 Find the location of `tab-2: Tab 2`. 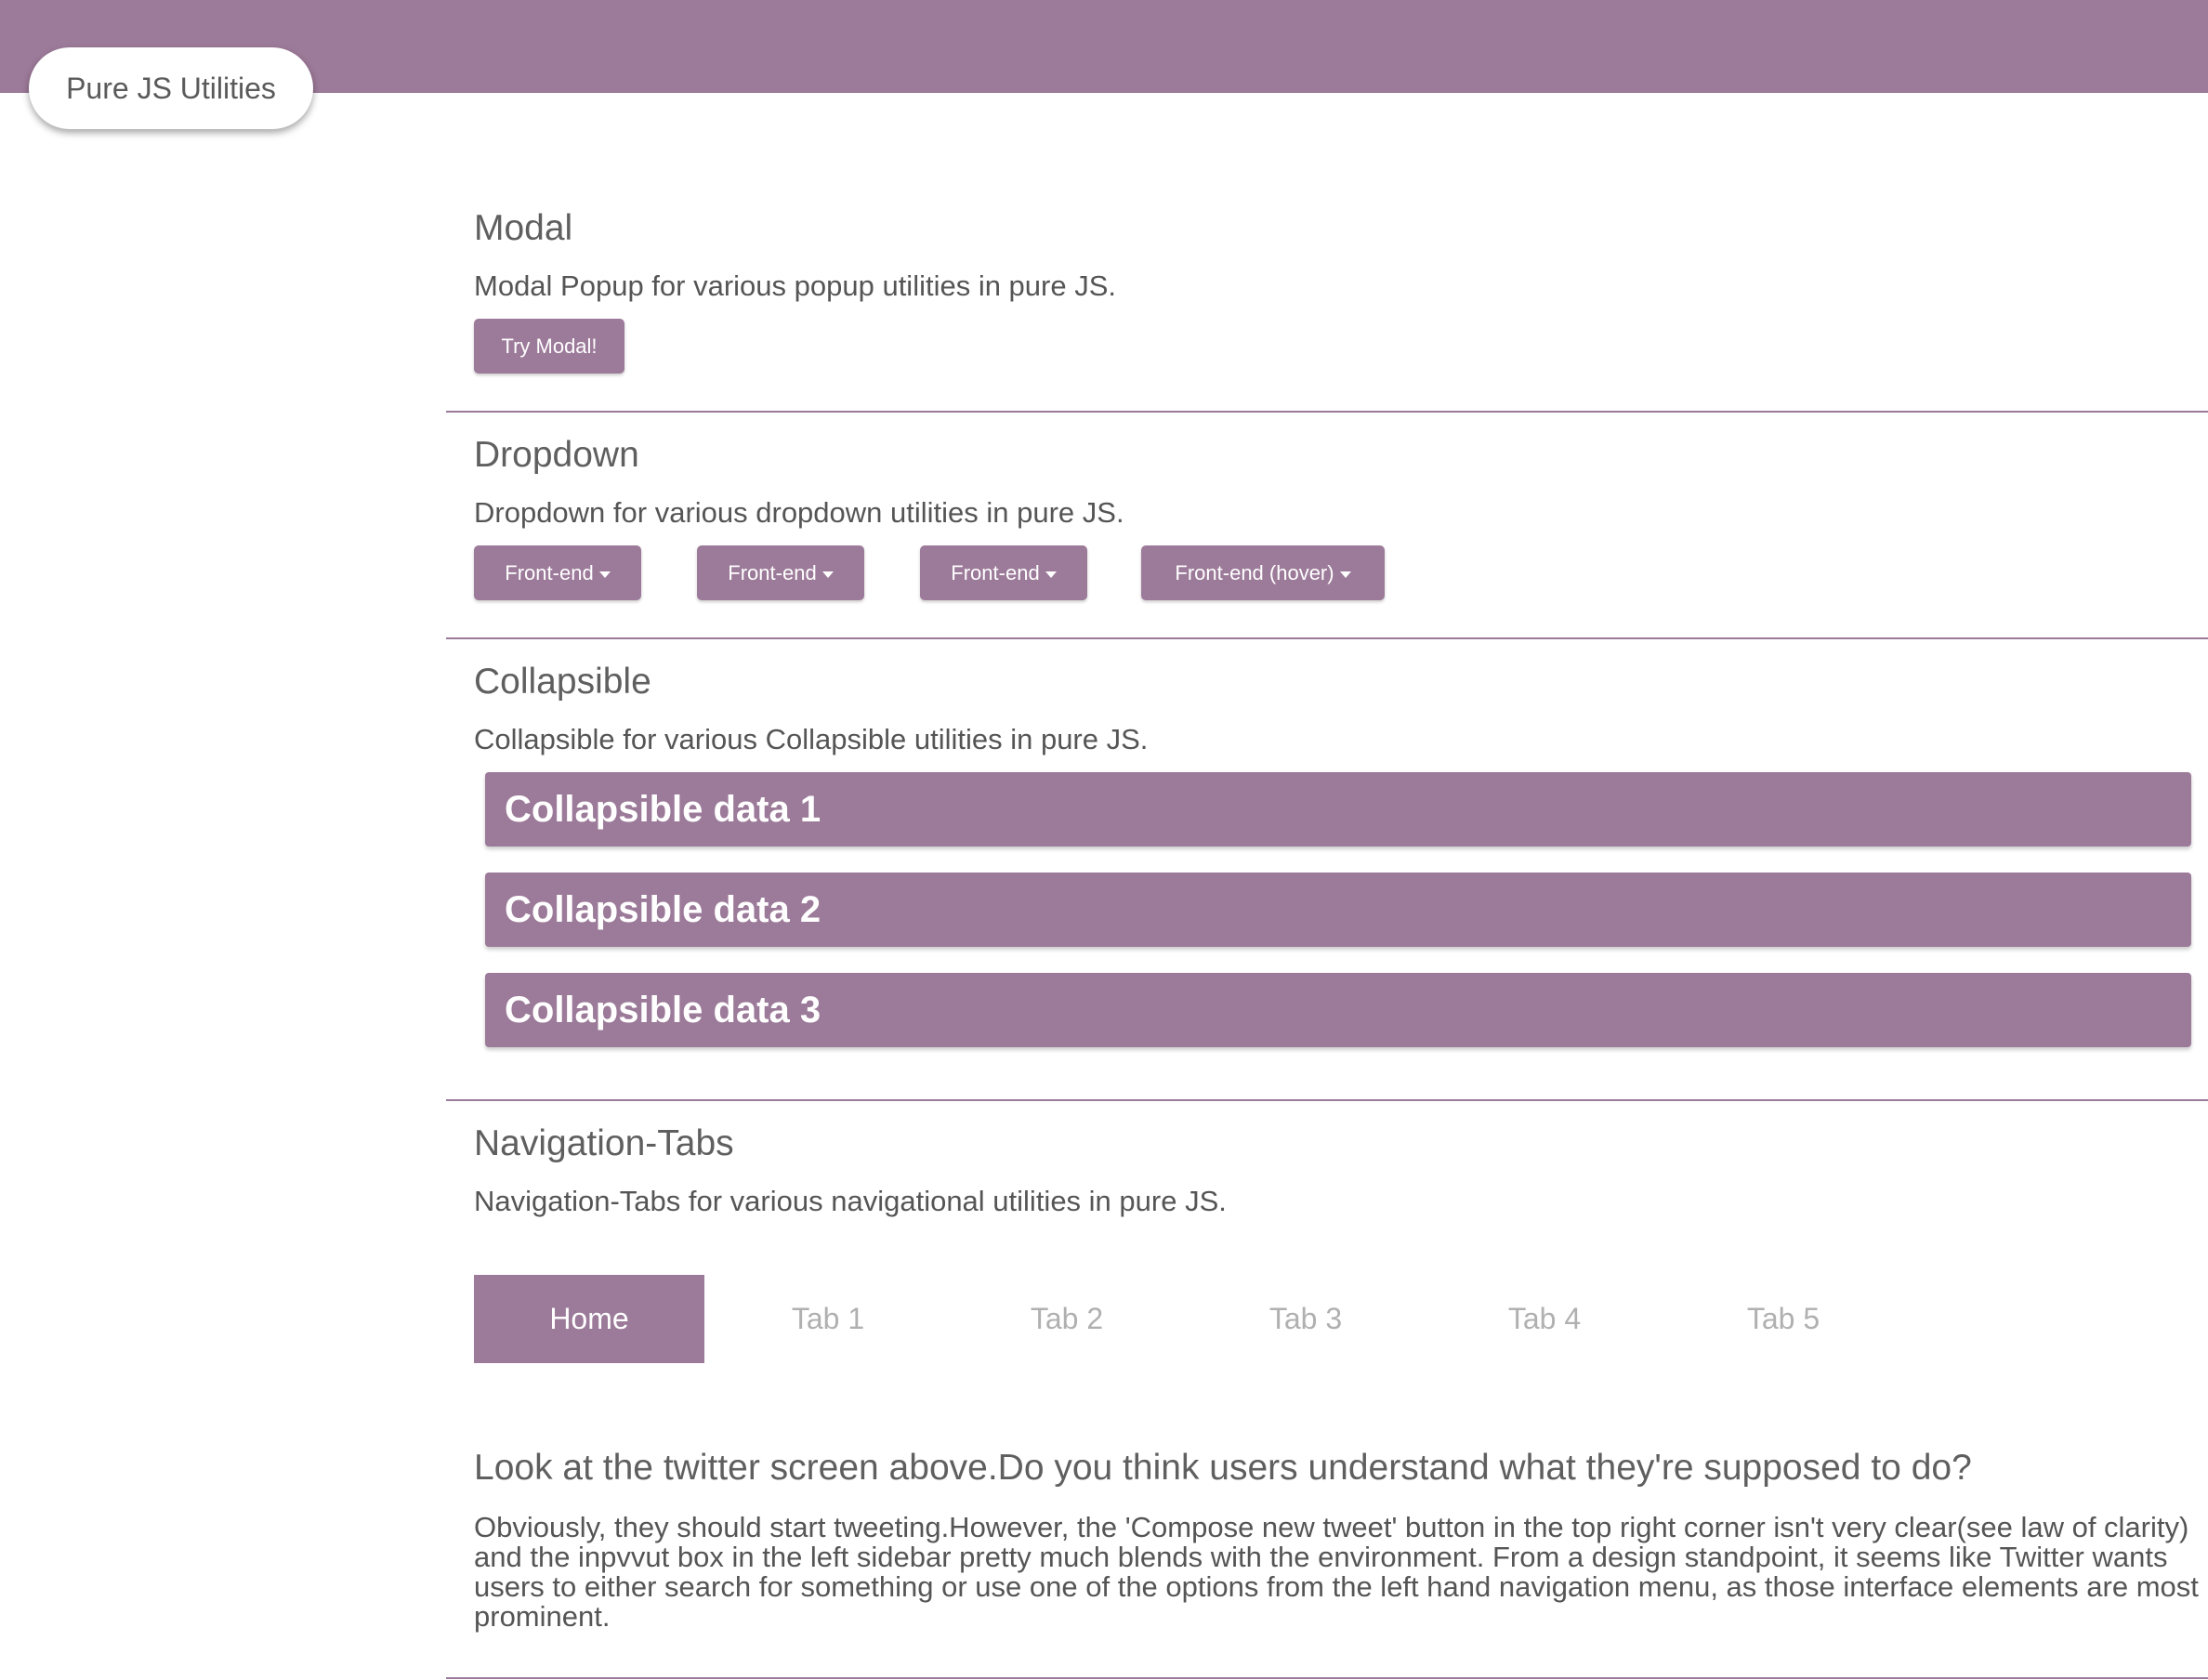

tab-2: Tab 2 is located at coordinates (1067, 1319).